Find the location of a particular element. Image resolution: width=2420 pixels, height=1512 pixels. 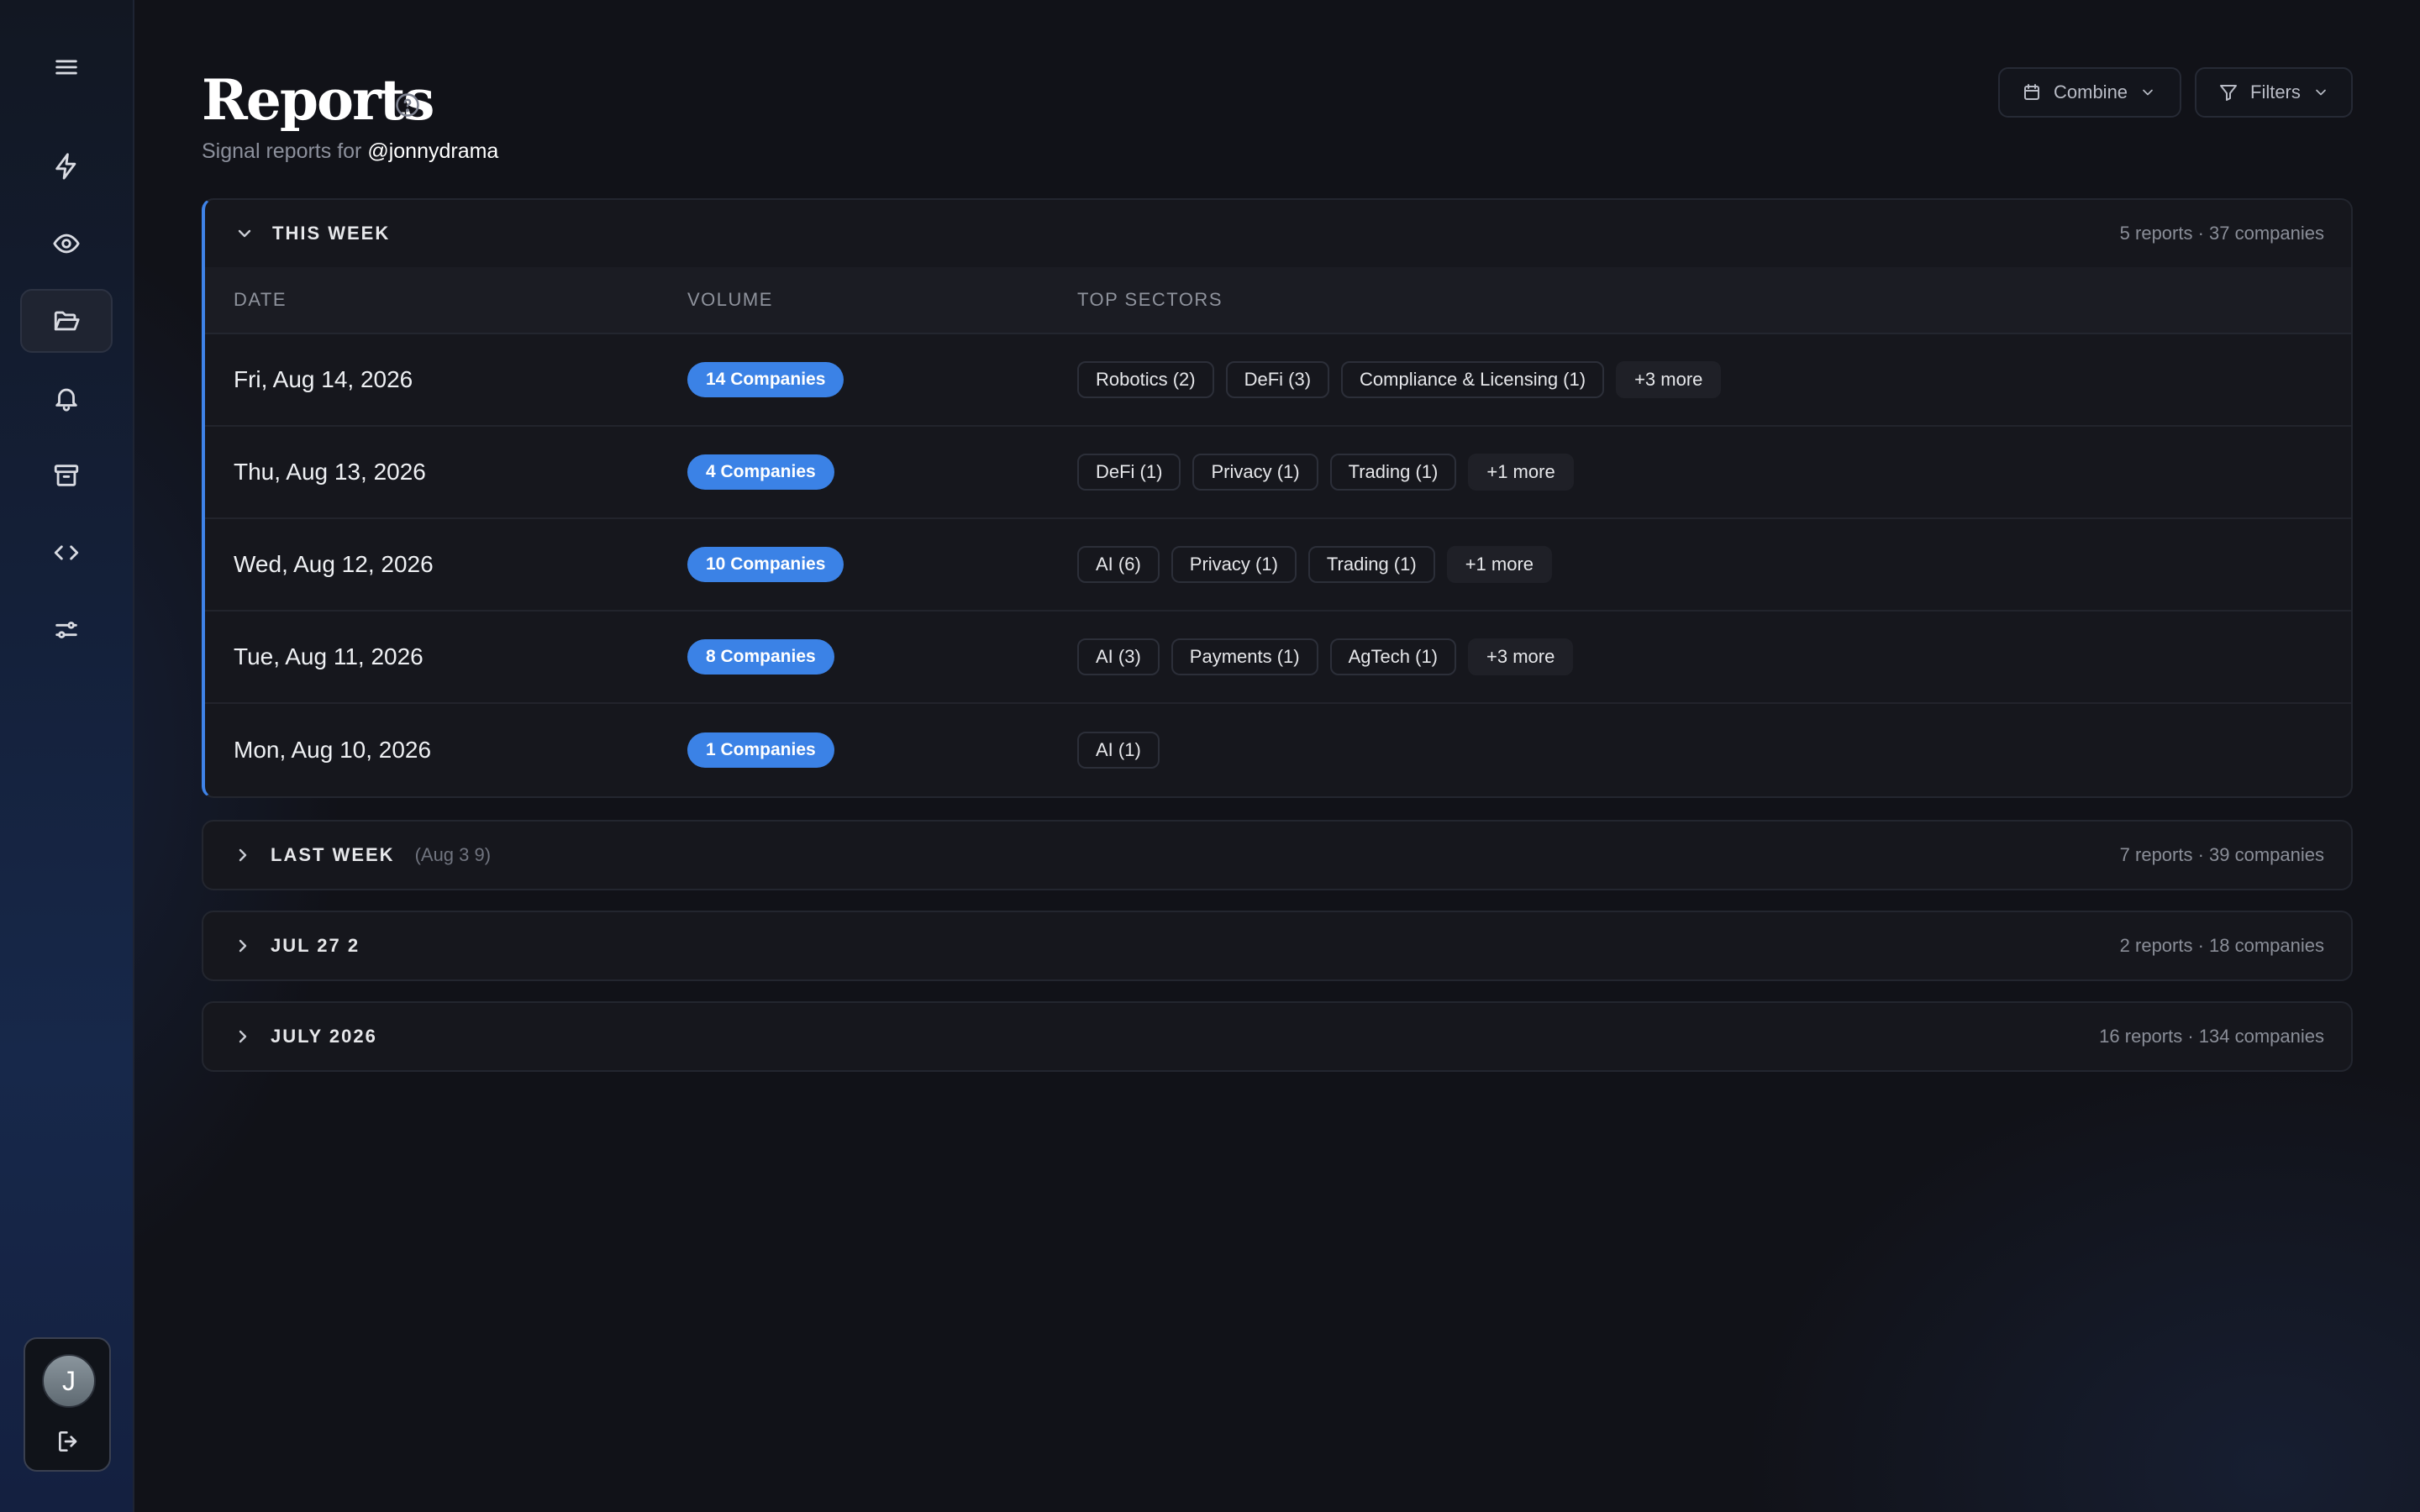

help-icon is located at coordinates (407, 105).